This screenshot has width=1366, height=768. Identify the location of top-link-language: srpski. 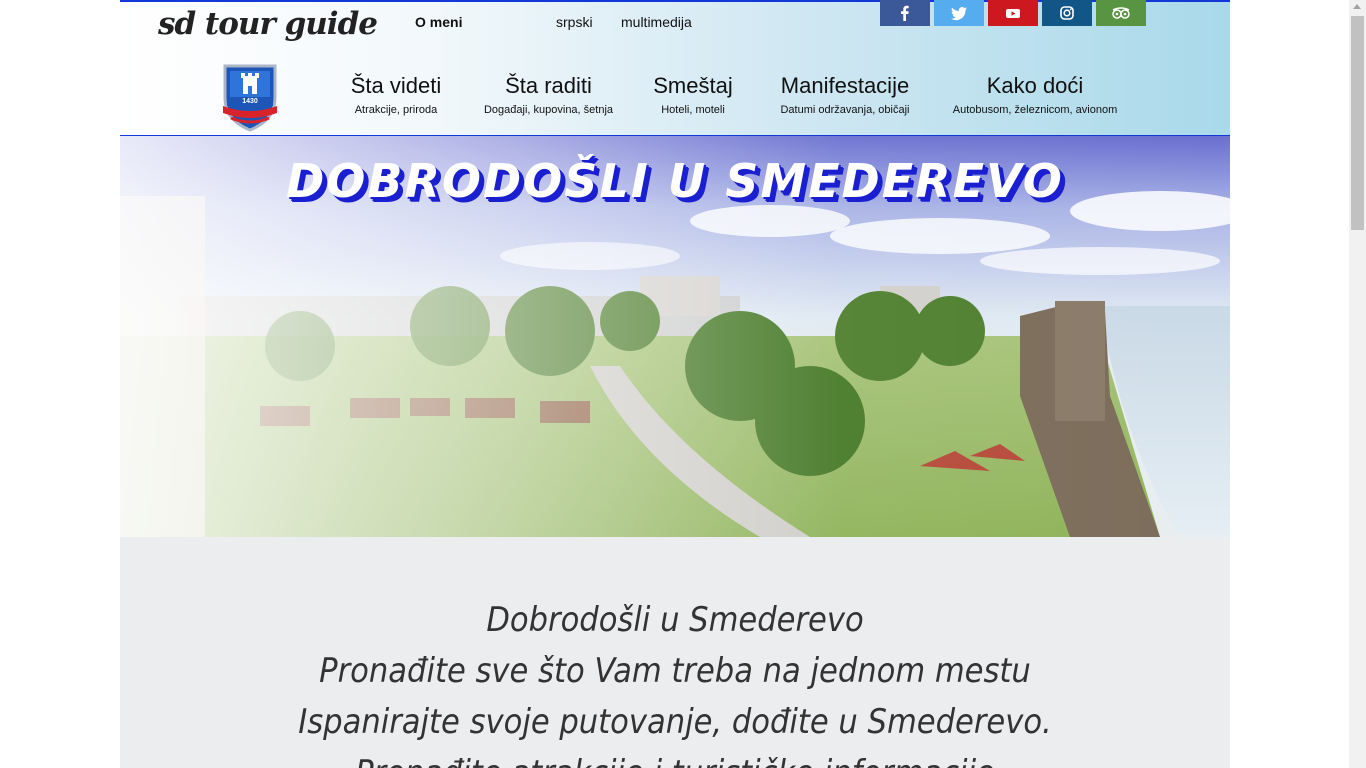
(574, 22).